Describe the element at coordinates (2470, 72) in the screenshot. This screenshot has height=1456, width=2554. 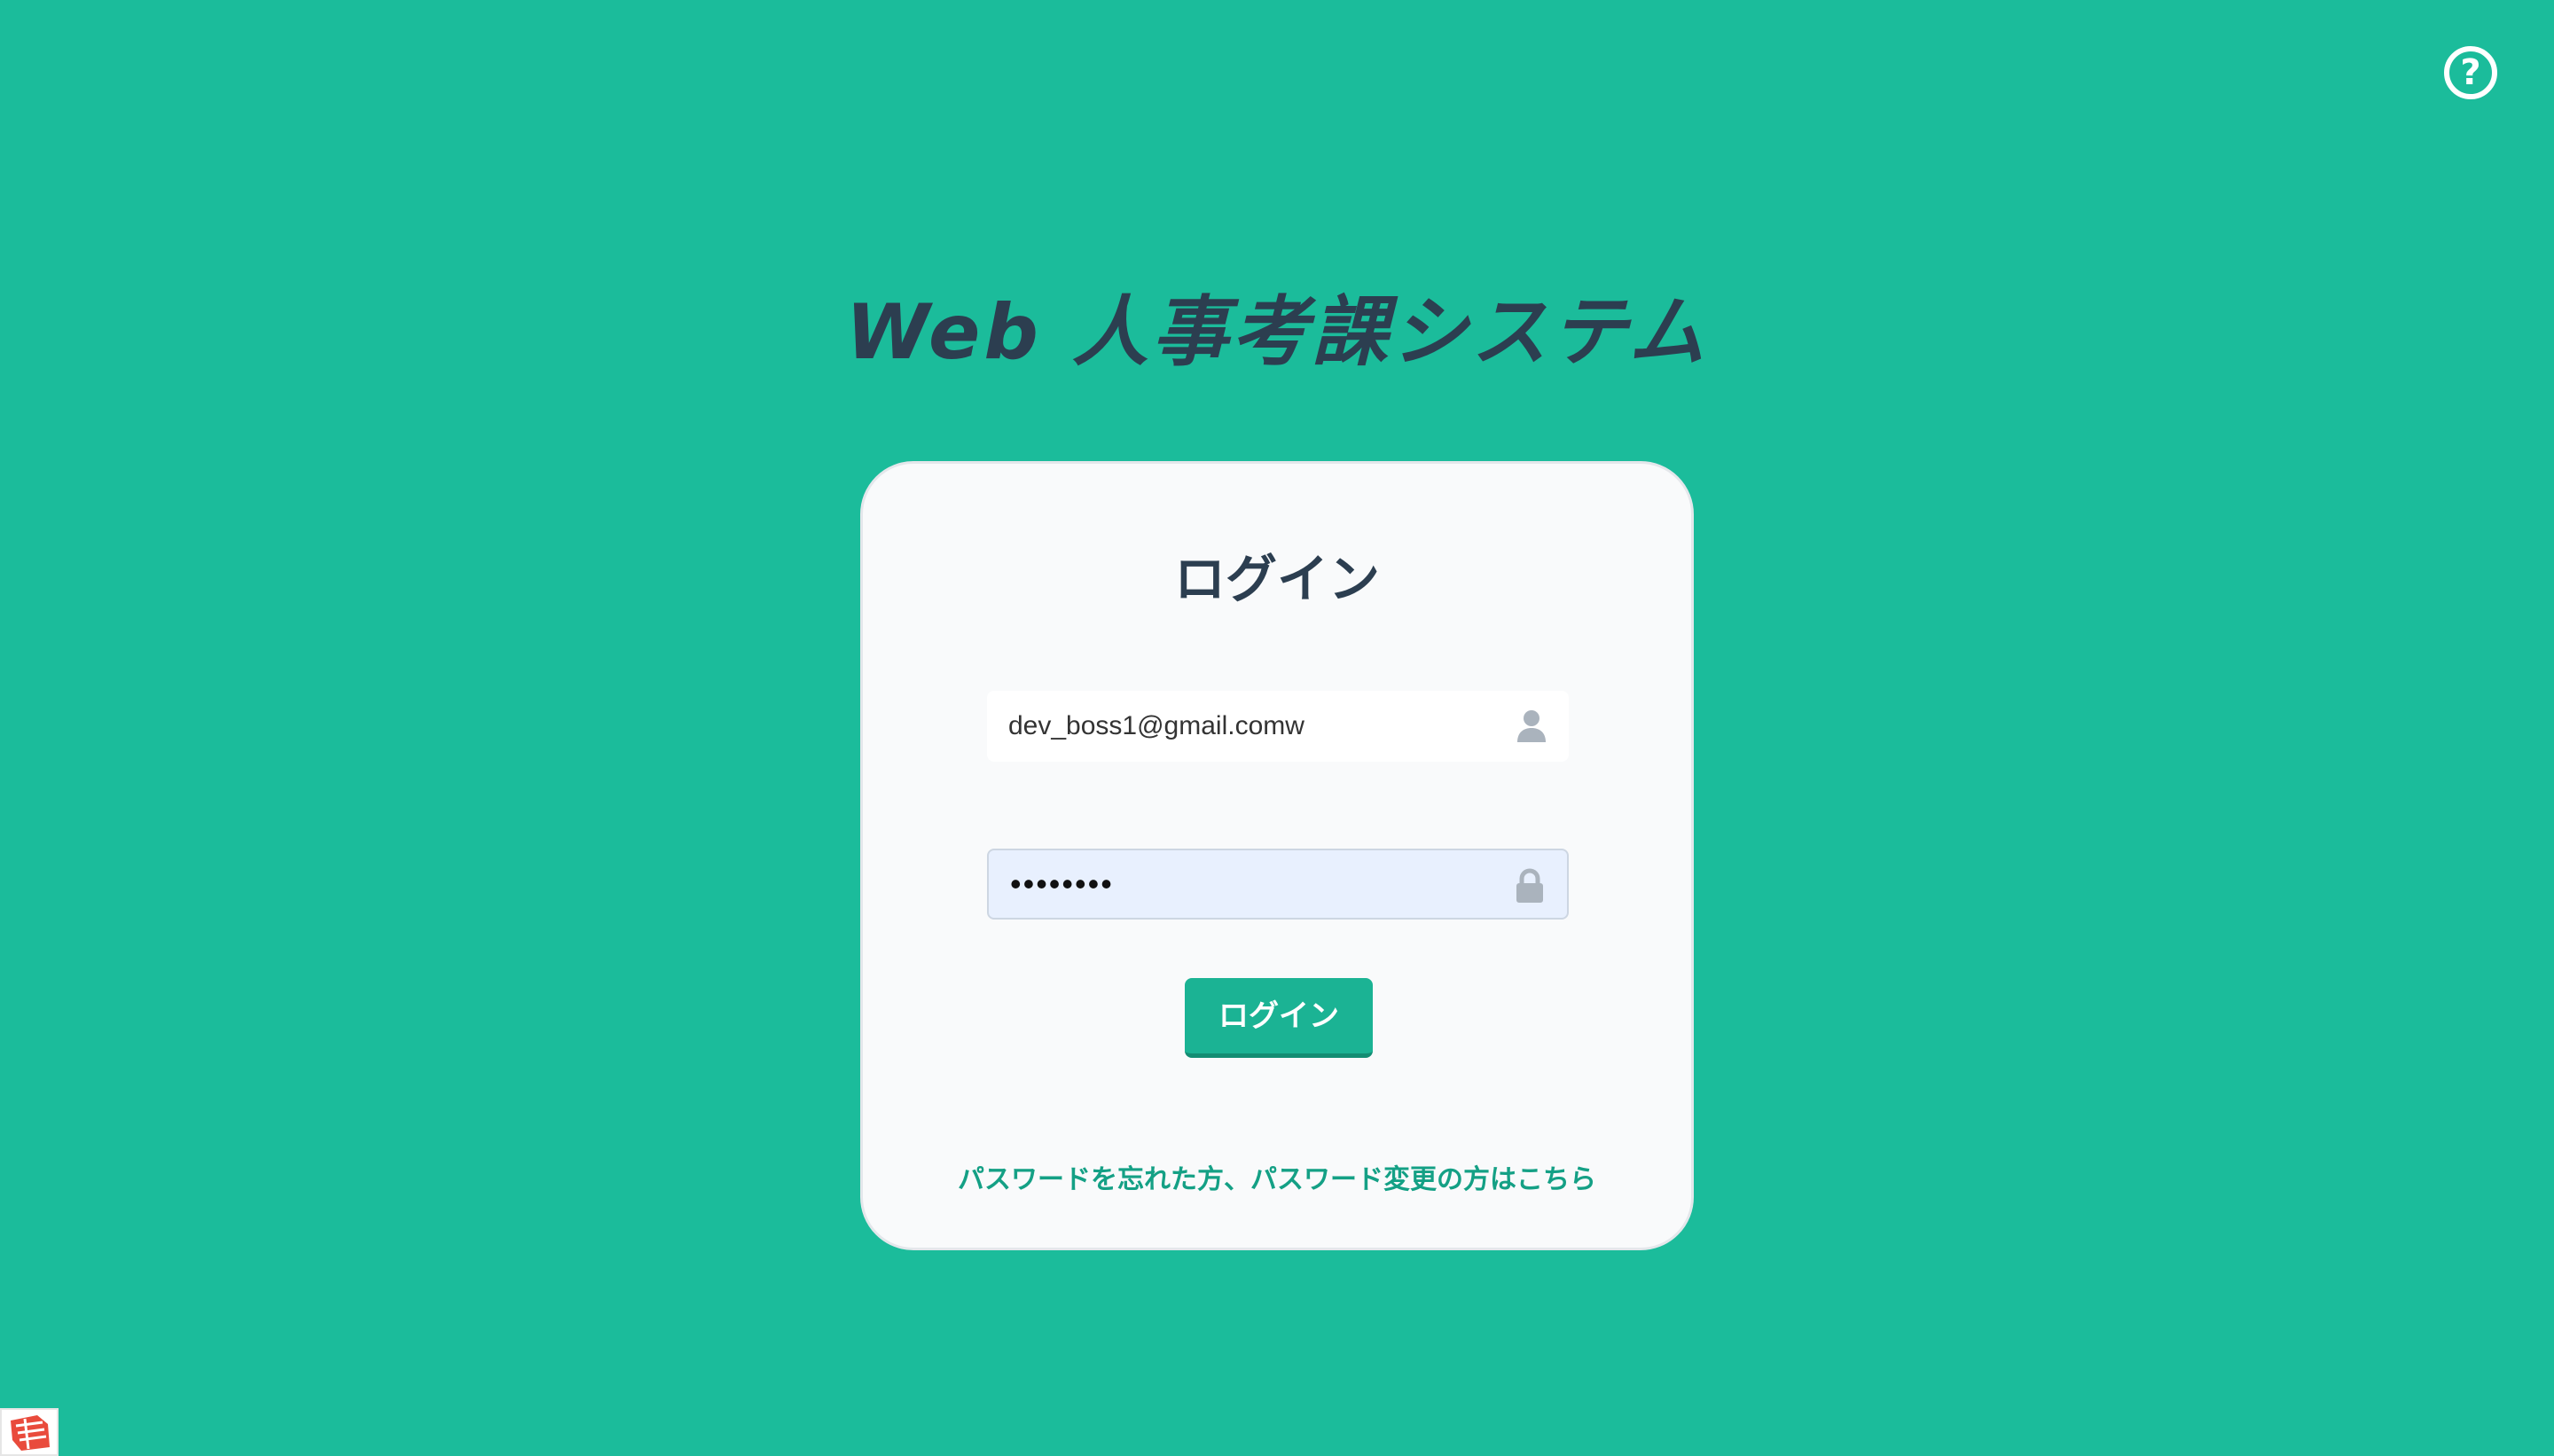
I see `help-icon: ?` at that location.